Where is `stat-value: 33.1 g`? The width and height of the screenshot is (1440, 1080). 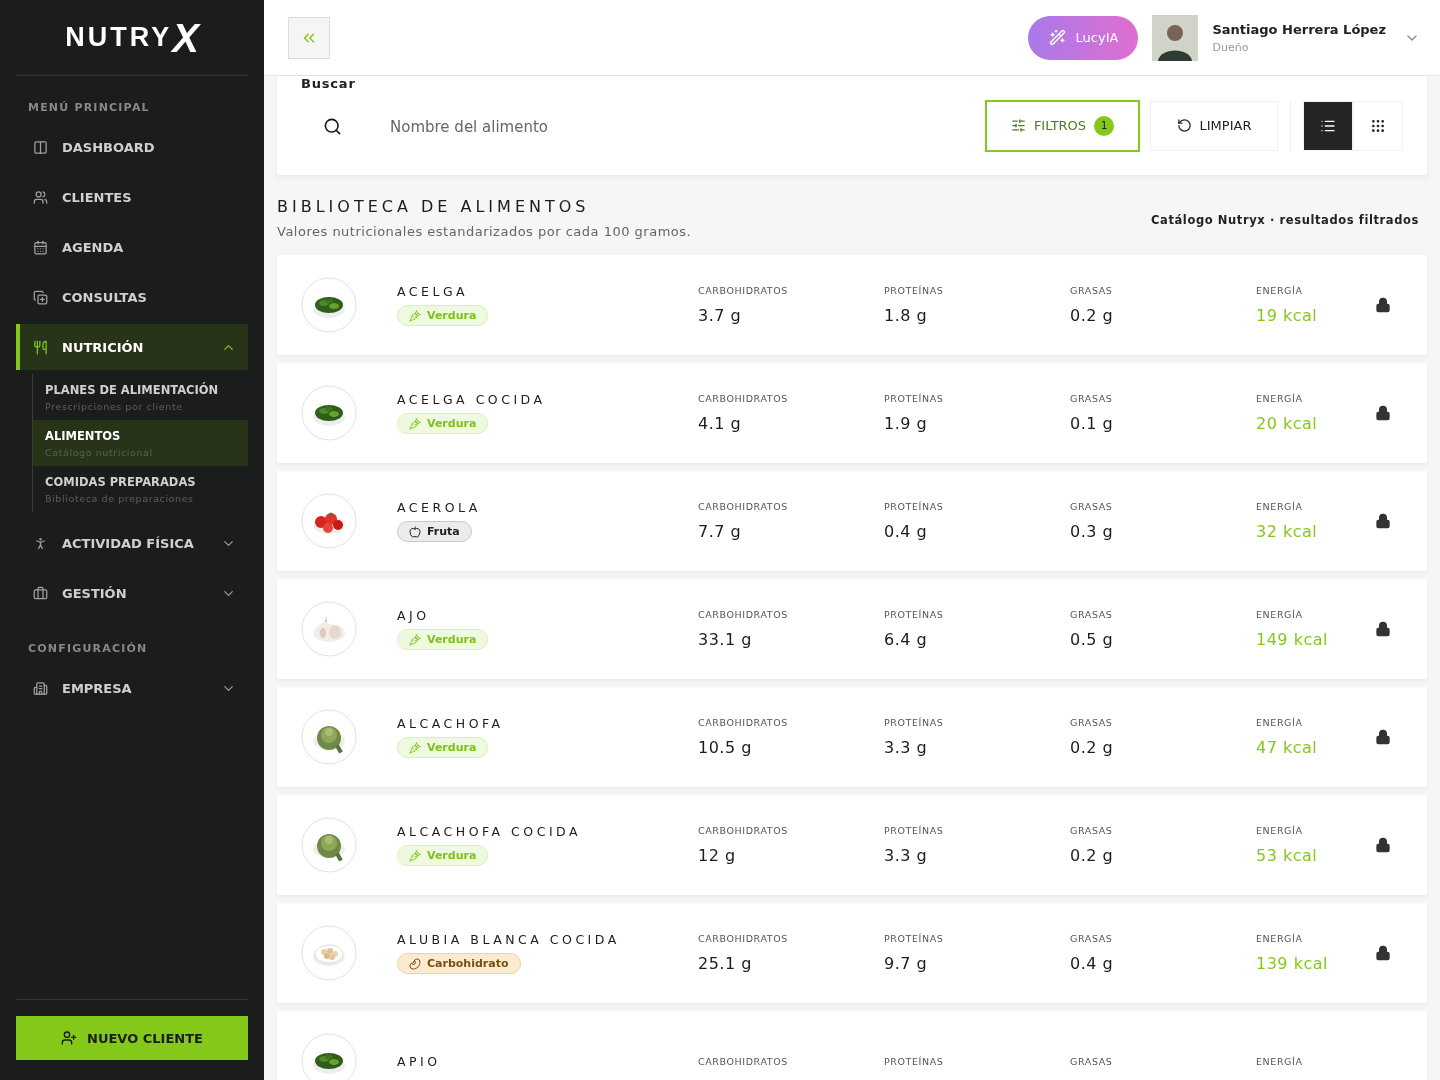
stat-value: 33.1 g is located at coordinates (725, 639).